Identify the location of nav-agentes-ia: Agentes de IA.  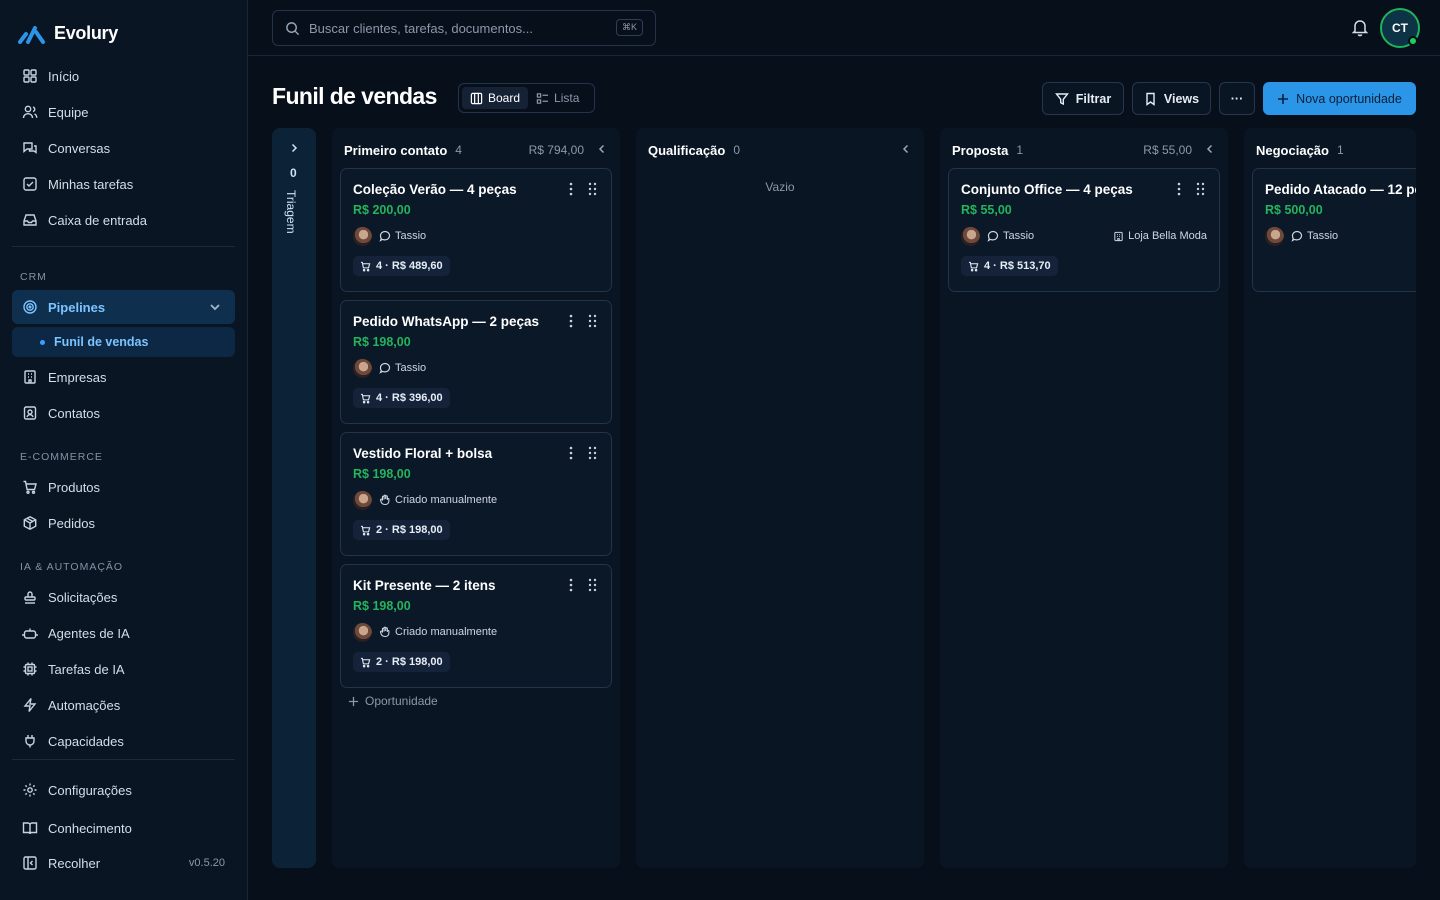
(123, 633).